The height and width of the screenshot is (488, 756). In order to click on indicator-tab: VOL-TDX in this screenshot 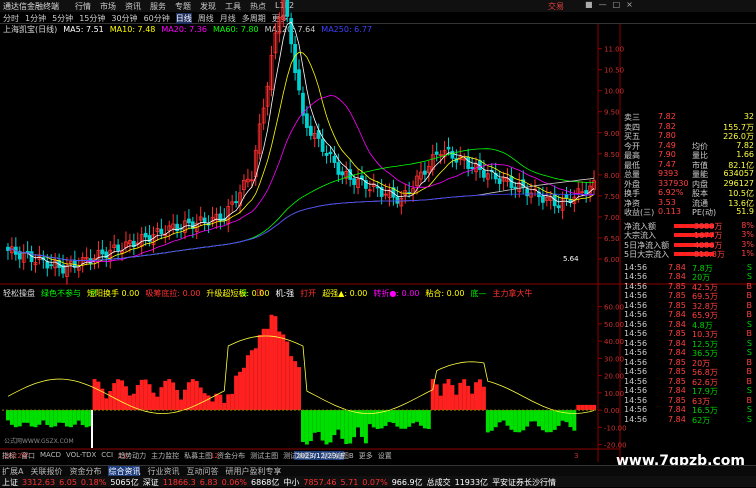, I will do `click(81, 456)`.